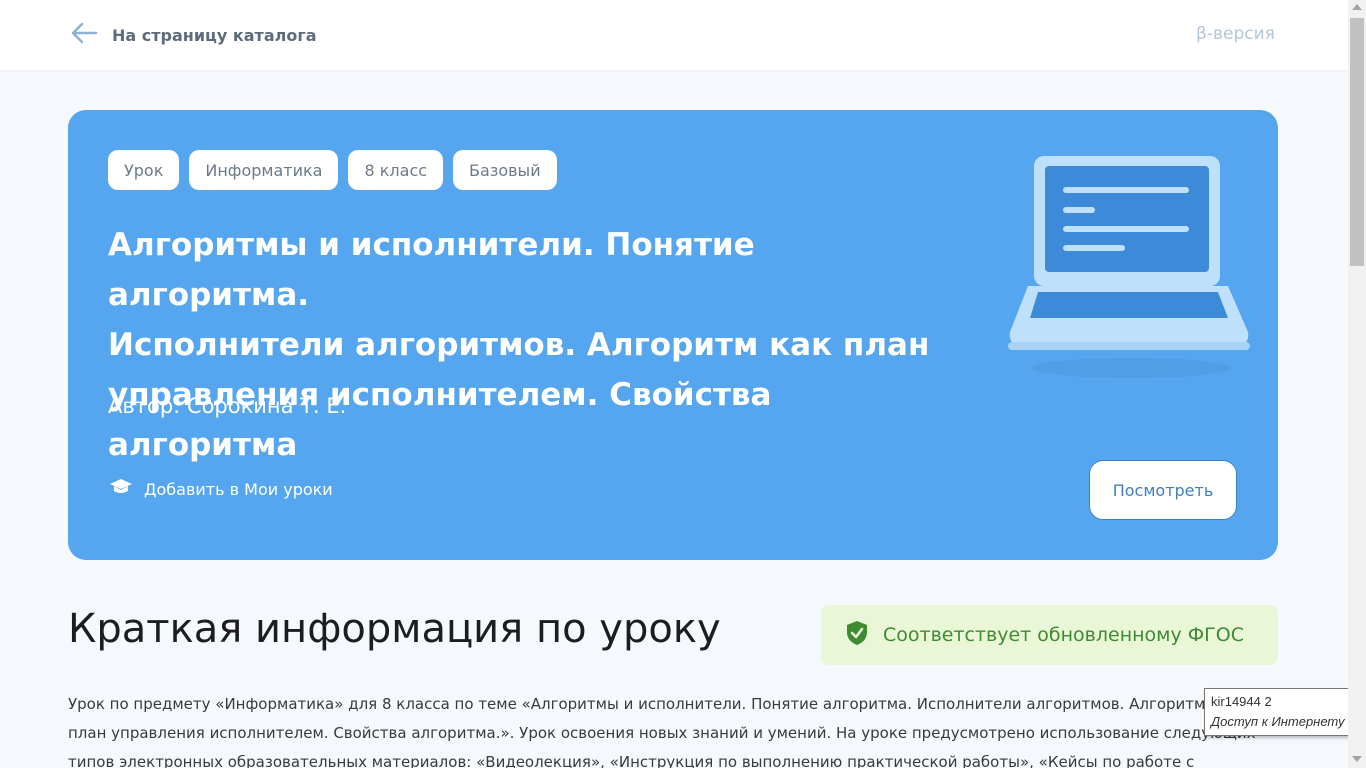 Image resolution: width=1366 pixels, height=768 pixels. What do you see at coordinates (394, 629) in the screenshot?
I see `summary-title: Краткая информация по уроку` at bounding box center [394, 629].